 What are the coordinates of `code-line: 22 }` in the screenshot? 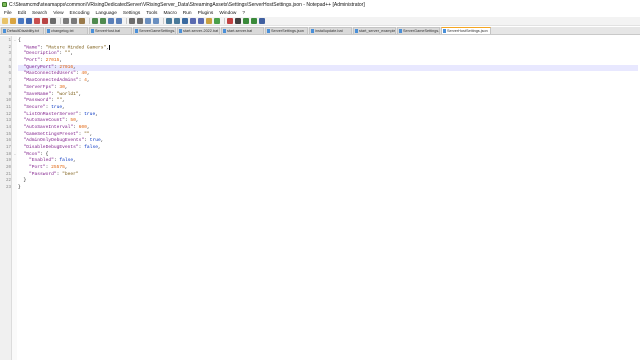 It's located at (322, 181).